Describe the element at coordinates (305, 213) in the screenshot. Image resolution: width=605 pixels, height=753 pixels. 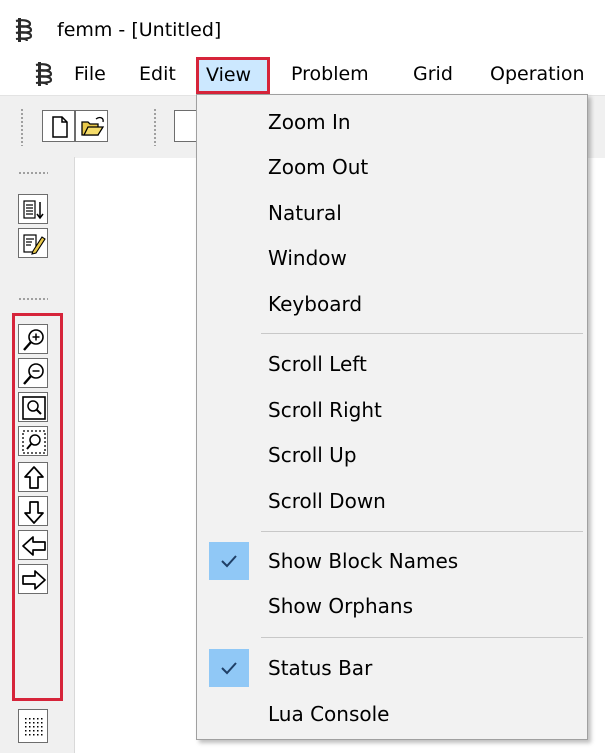
I see `menu-item-label: Natural` at that location.